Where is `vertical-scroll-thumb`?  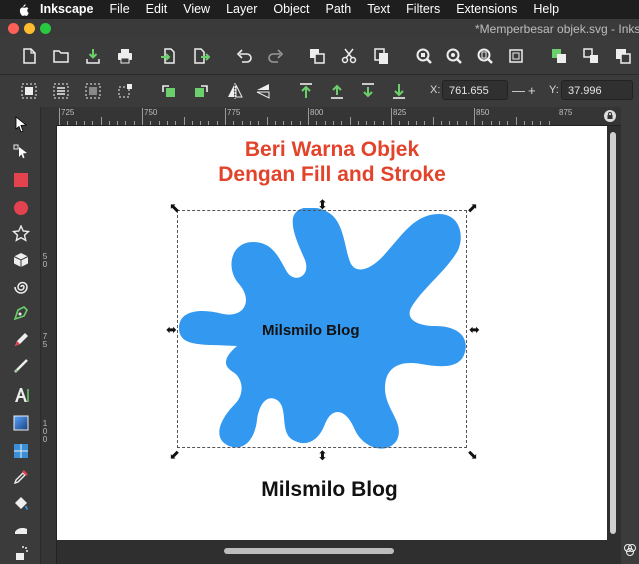
vertical-scroll-thumb is located at coordinates (613, 333).